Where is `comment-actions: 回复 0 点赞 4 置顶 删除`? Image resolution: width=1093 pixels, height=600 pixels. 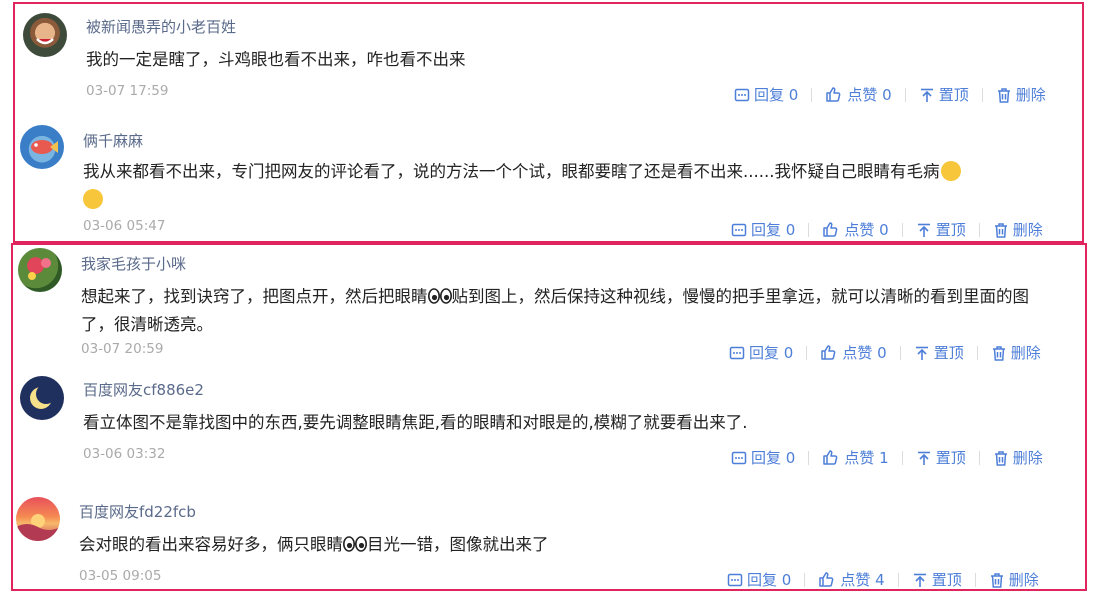
comment-actions: 回复 0 点赞 4 置顶 删除 is located at coordinates (883, 579).